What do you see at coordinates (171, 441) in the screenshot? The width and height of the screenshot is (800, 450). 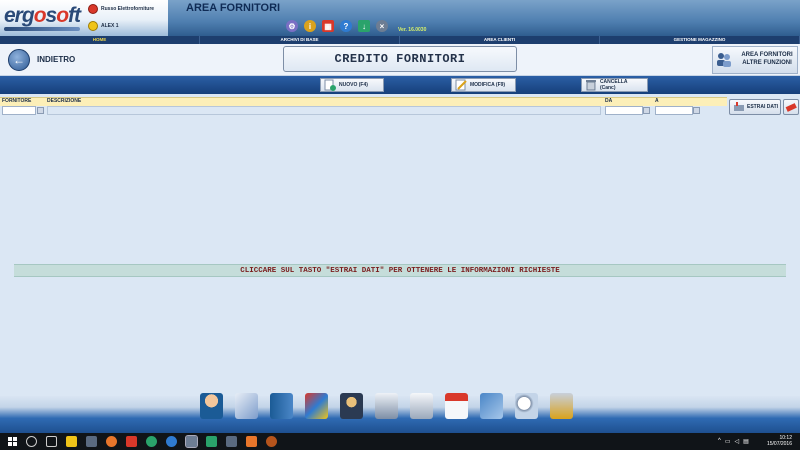 I see `internet-explorer-icon` at bounding box center [171, 441].